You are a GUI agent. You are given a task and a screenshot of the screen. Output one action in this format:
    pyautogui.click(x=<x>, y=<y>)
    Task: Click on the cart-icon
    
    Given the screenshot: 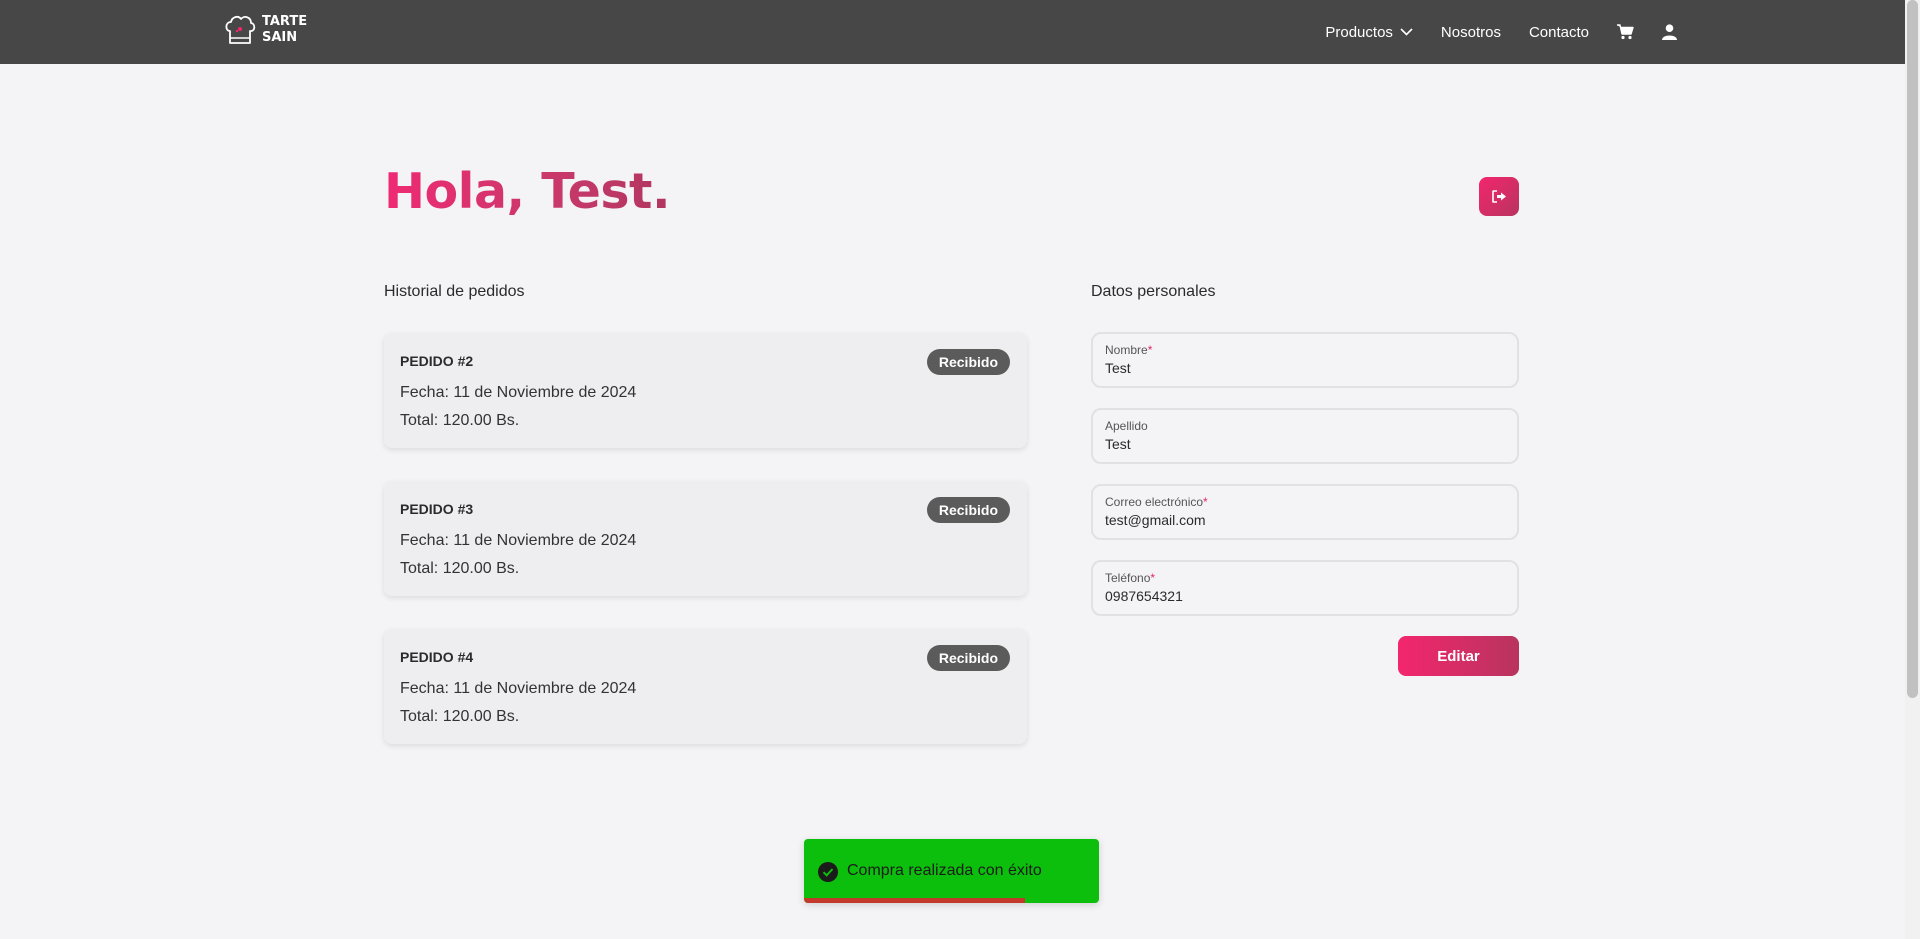 What is the action you would take?
    pyautogui.click(x=1625, y=32)
    